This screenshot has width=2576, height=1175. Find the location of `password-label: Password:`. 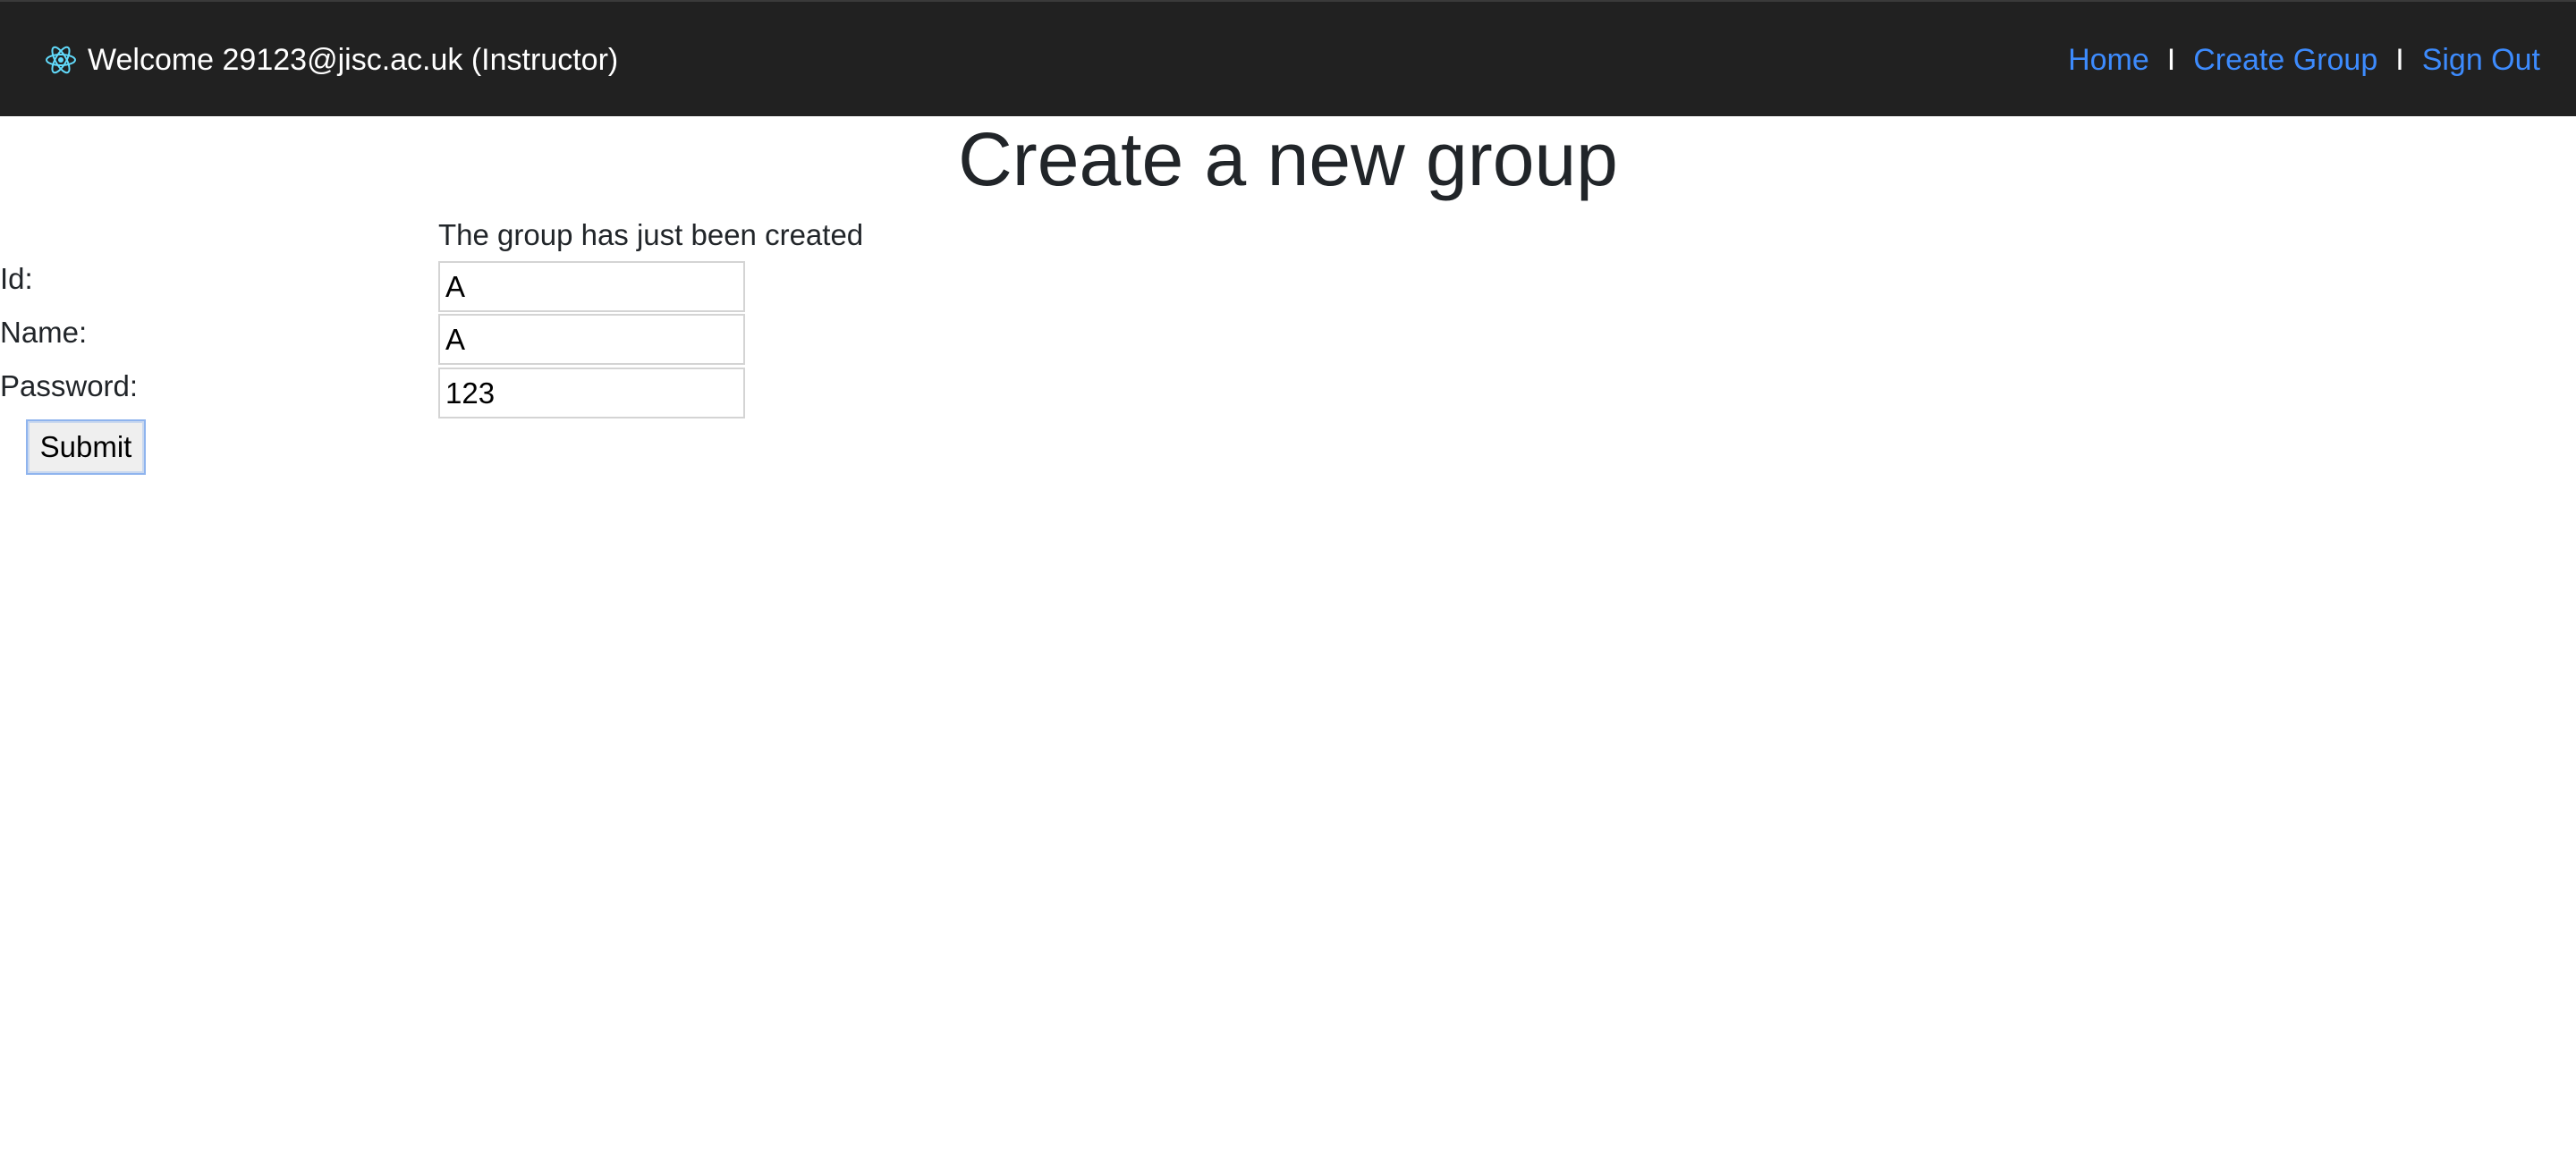

password-label: Password: is located at coordinates (69, 386).